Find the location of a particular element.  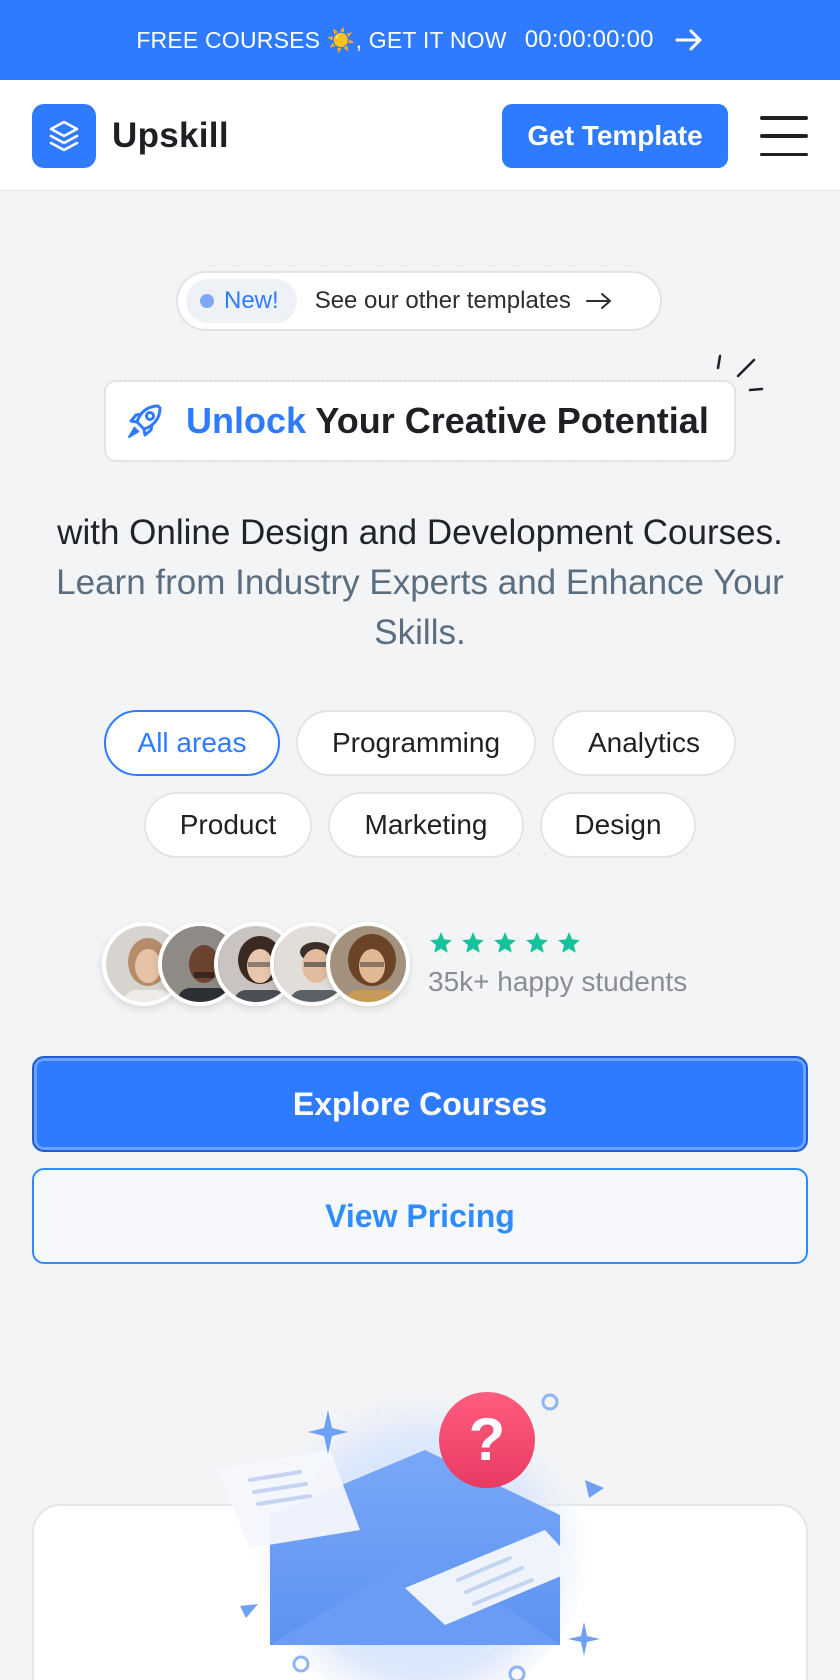

view-pricing-button: View Pricing is located at coordinates (420, 1216).